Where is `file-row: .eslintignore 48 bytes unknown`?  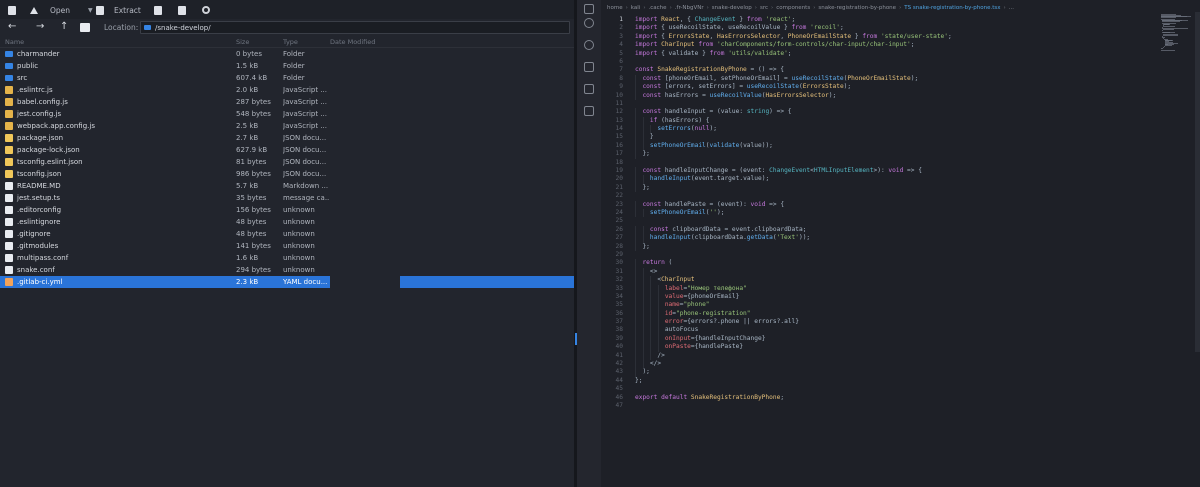
file-row: .eslintignore 48 bytes unknown is located at coordinates (287, 222).